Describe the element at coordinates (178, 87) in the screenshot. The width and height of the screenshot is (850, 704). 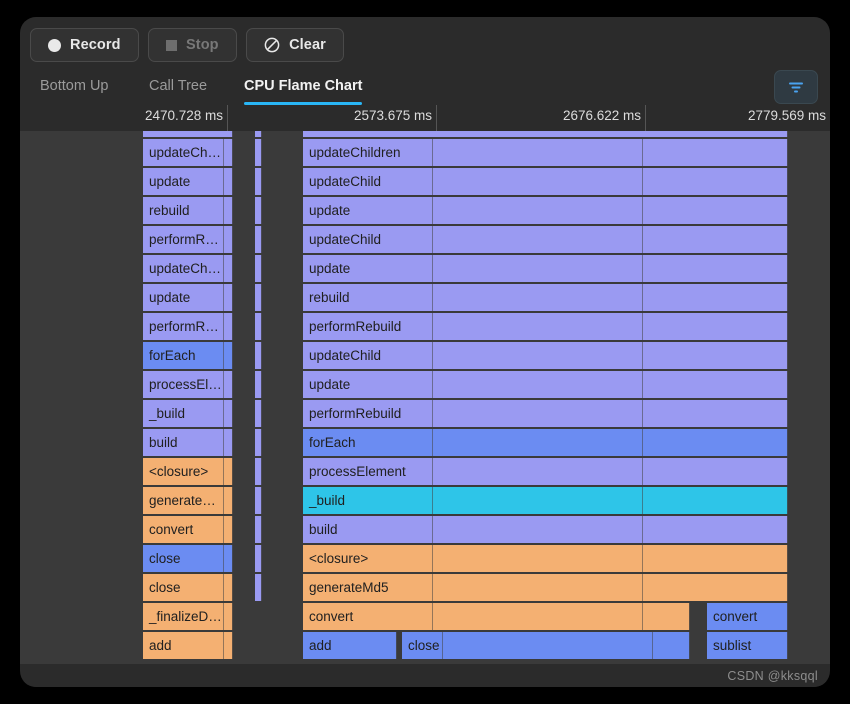
I see `tab-call-tree: Call Tree` at that location.